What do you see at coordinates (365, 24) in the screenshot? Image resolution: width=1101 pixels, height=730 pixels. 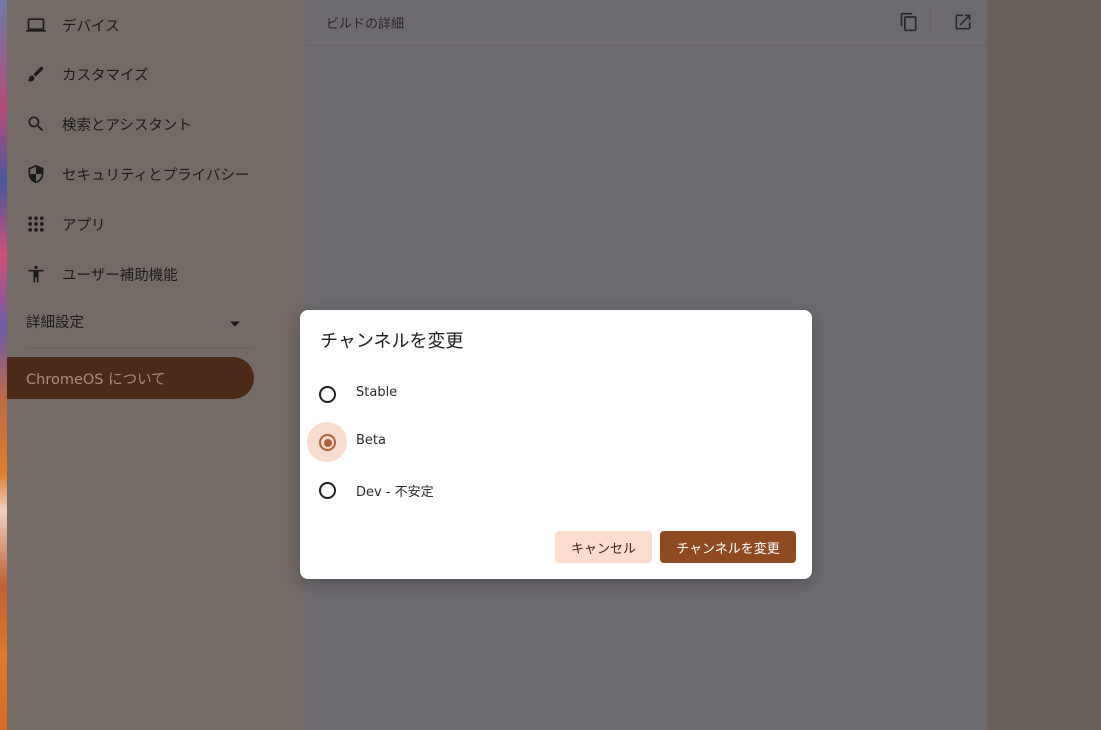 I see `page-title: ビルドの詳細` at bounding box center [365, 24].